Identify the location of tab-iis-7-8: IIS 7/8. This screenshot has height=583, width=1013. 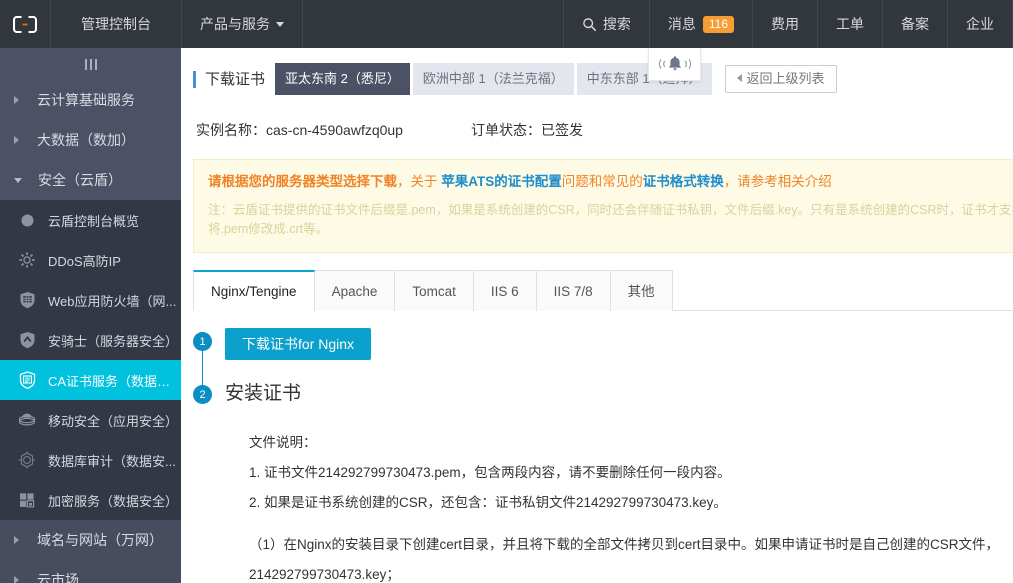
(573, 290).